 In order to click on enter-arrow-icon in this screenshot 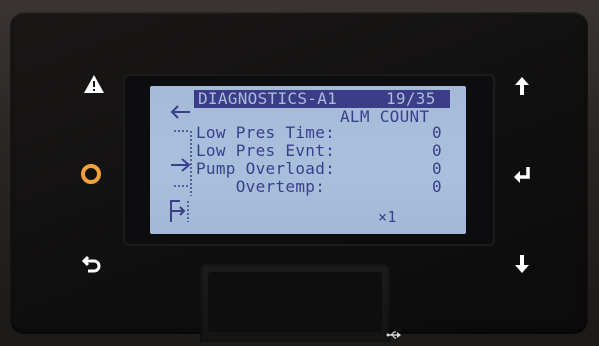, I will do `click(522, 175)`.